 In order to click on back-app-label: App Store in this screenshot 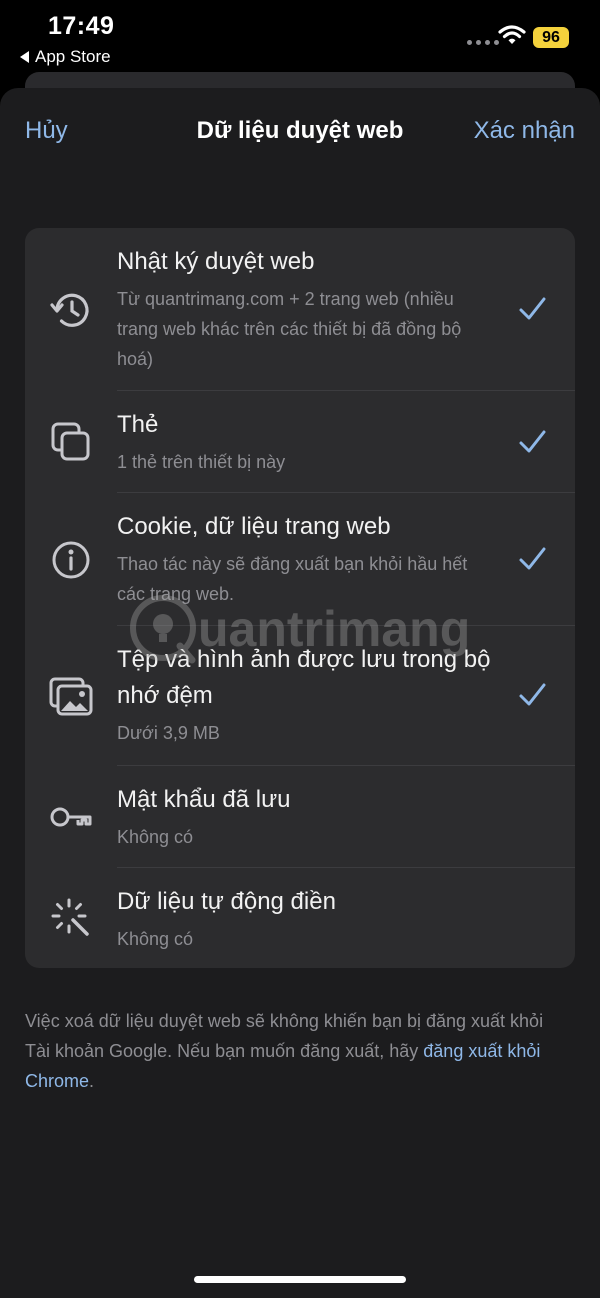, I will do `click(73, 56)`.